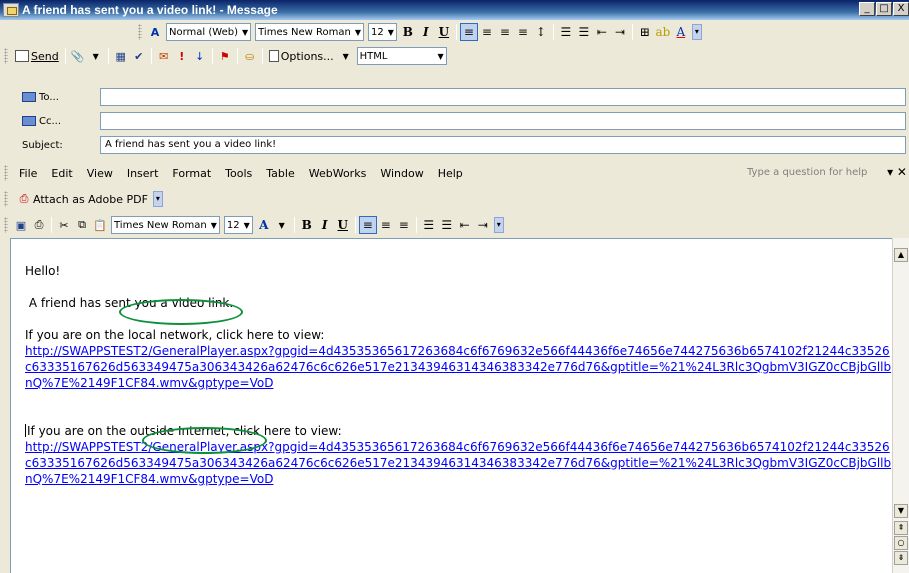 The image size is (909, 573). What do you see at coordinates (182, 56) in the screenshot?
I see `high-importance-icon: !` at bounding box center [182, 56].